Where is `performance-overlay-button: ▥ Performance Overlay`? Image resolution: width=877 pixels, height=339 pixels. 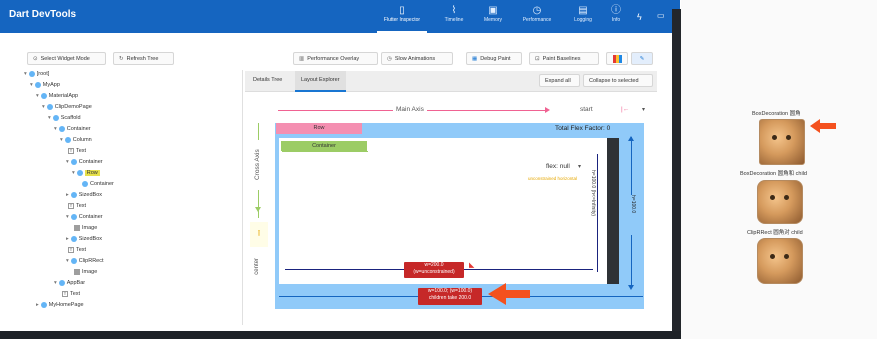
performance-overlay-button: ▥ Performance Overlay is located at coordinates (335, 58).